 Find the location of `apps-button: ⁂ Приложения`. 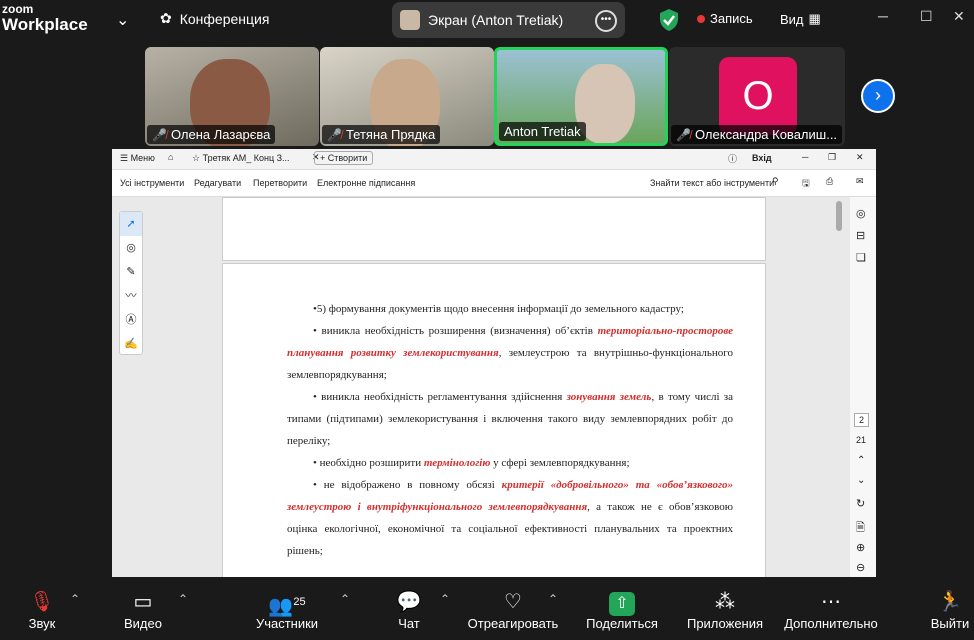

apps-button: ⁂ Приложения is located at coordinates (725, 609).